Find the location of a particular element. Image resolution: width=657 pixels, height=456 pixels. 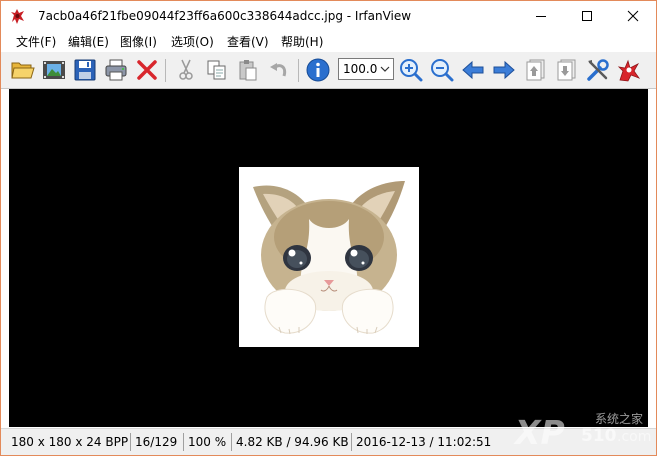

zoom-out-button is located at coordinates (442, 70).